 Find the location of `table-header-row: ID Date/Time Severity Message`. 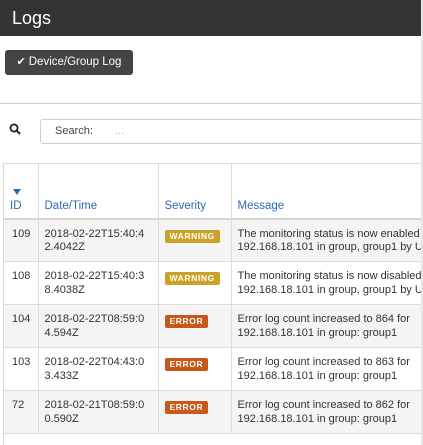

table-header-row: ID Date/Time Severity Message is located at coordinates (213, 191).